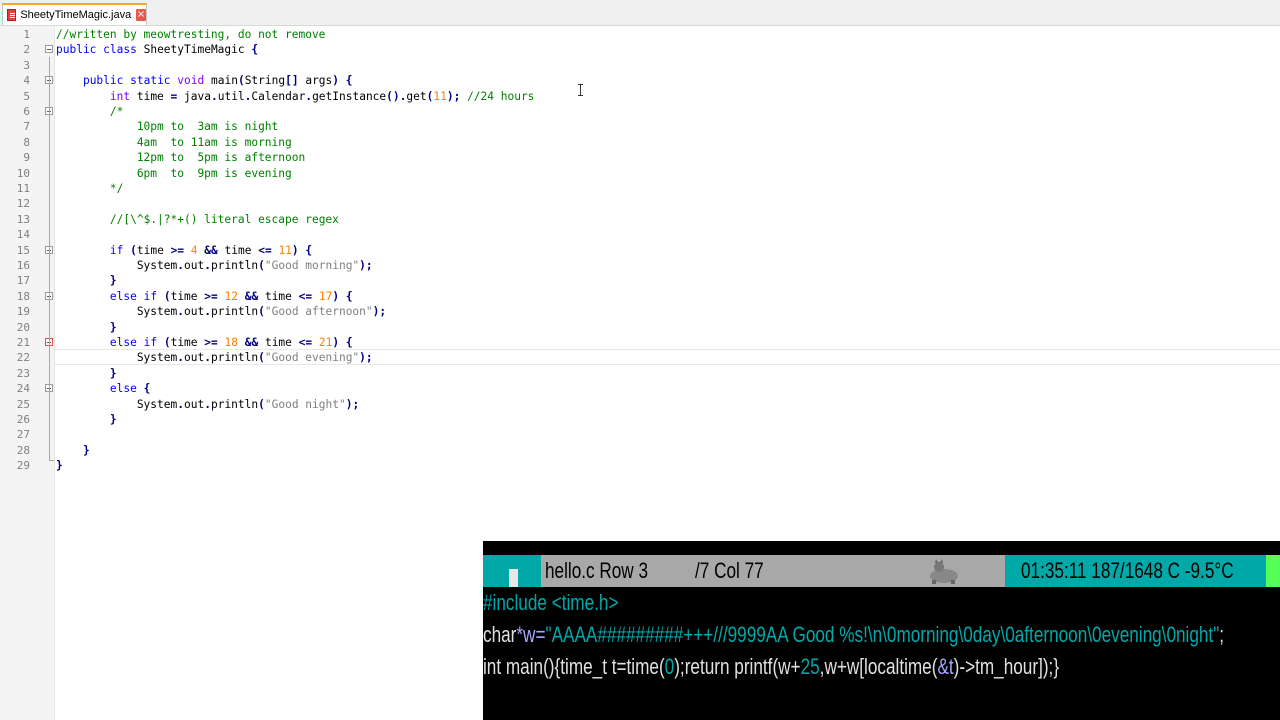 This screenshot has height=720, width=1280. What do you see at coordinates (26, 81) in the screenshot?
I see `line-number: 4` at bounding box center [26, 81].